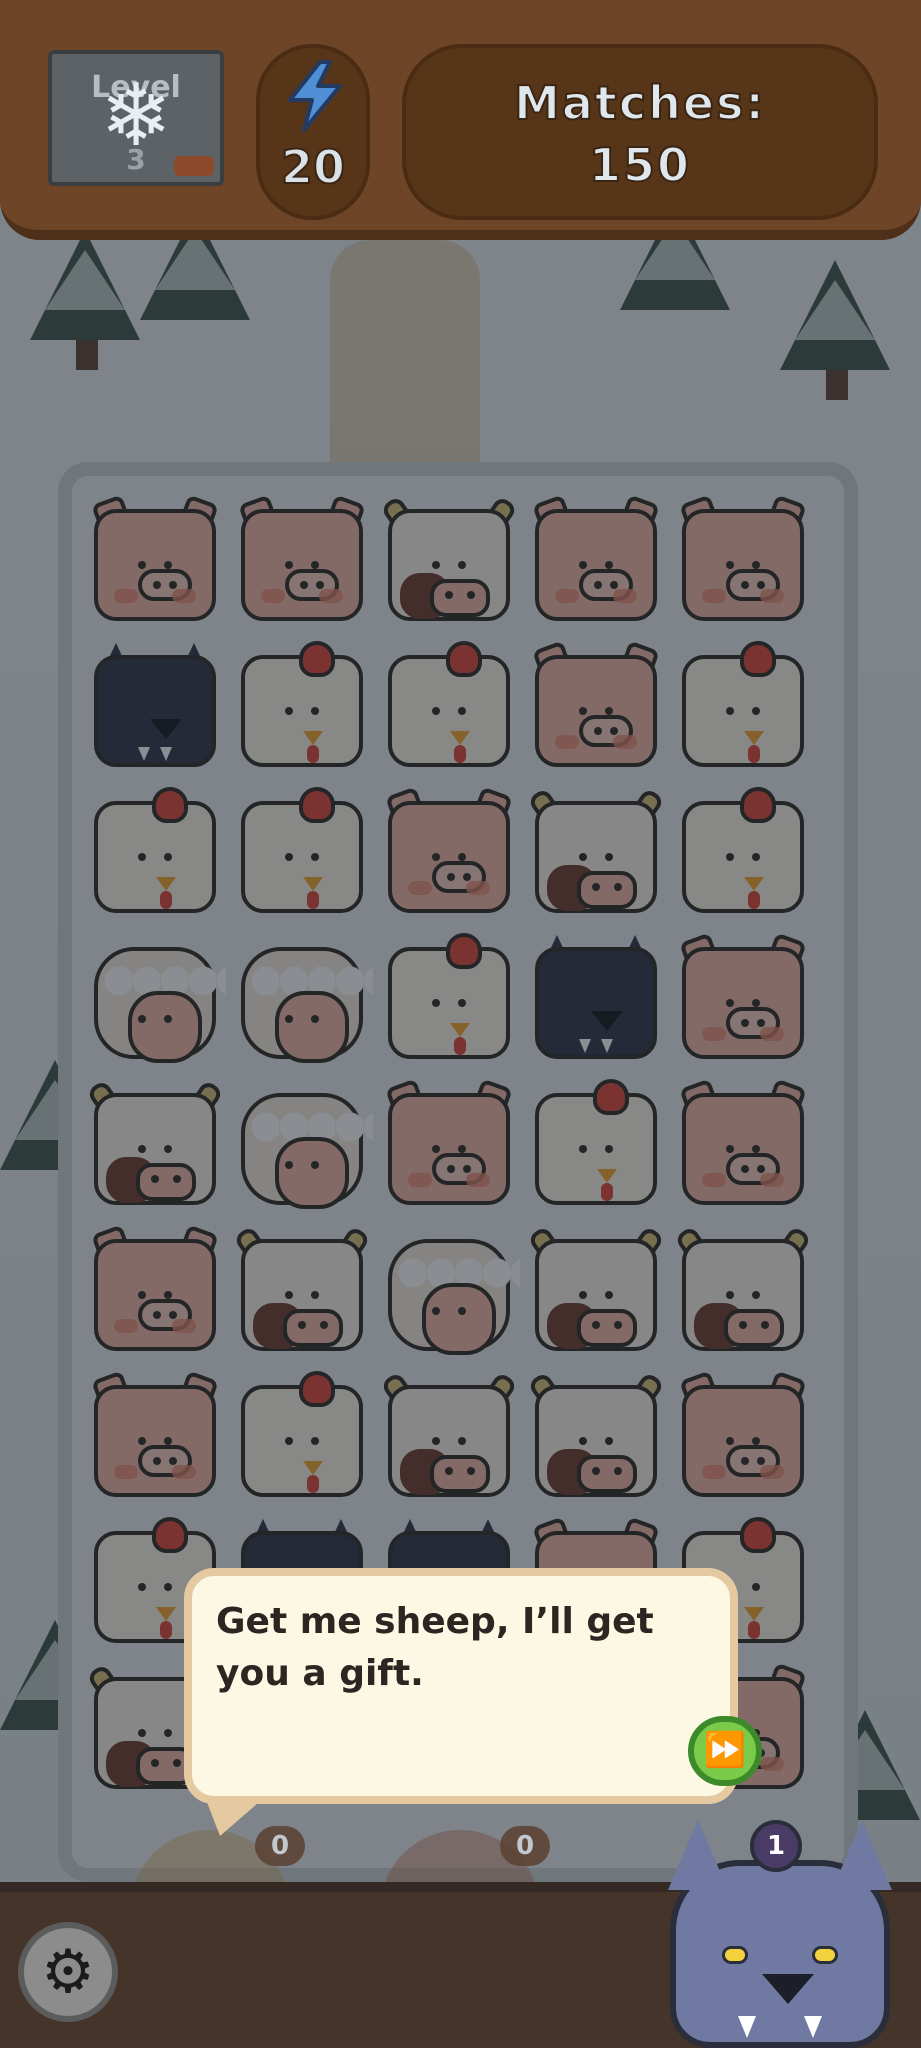  I want to click on wolf-level-badge: 1, so click(776, 1846).